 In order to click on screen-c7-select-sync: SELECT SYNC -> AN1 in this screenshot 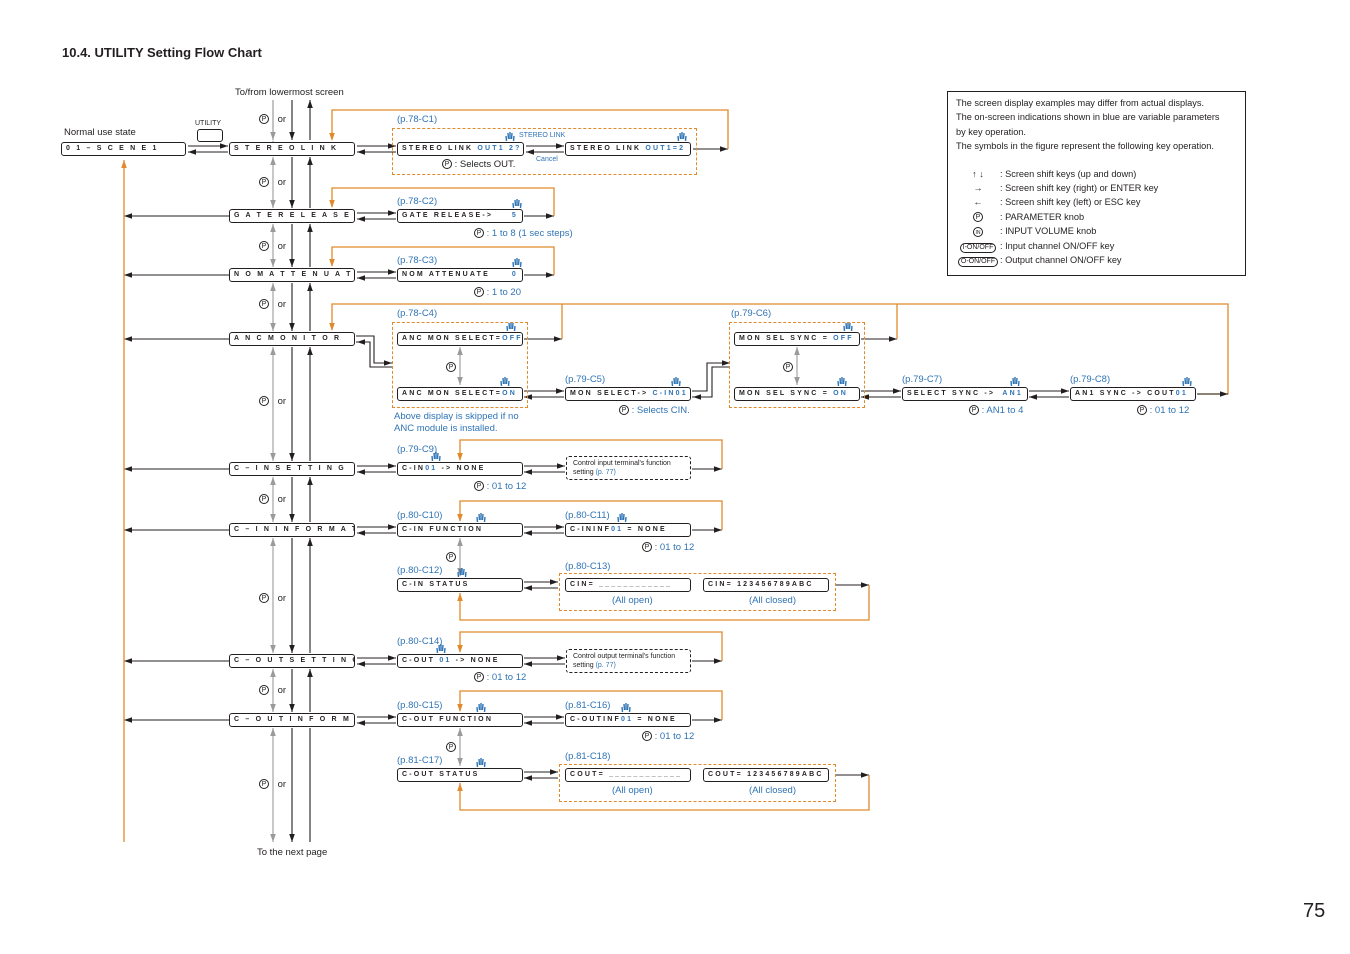, I will do `click(965, 394)`.